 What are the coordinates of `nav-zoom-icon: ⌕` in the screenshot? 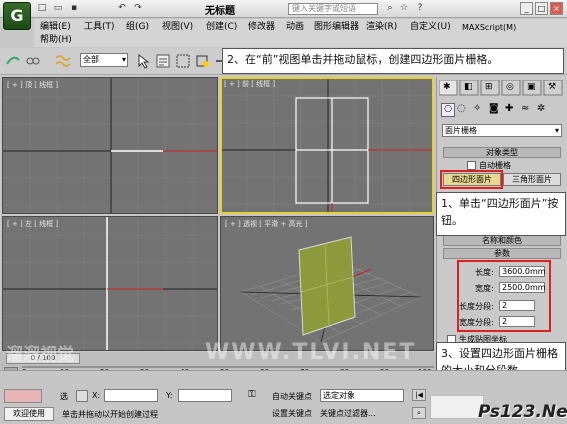 It's located at (419, 413).